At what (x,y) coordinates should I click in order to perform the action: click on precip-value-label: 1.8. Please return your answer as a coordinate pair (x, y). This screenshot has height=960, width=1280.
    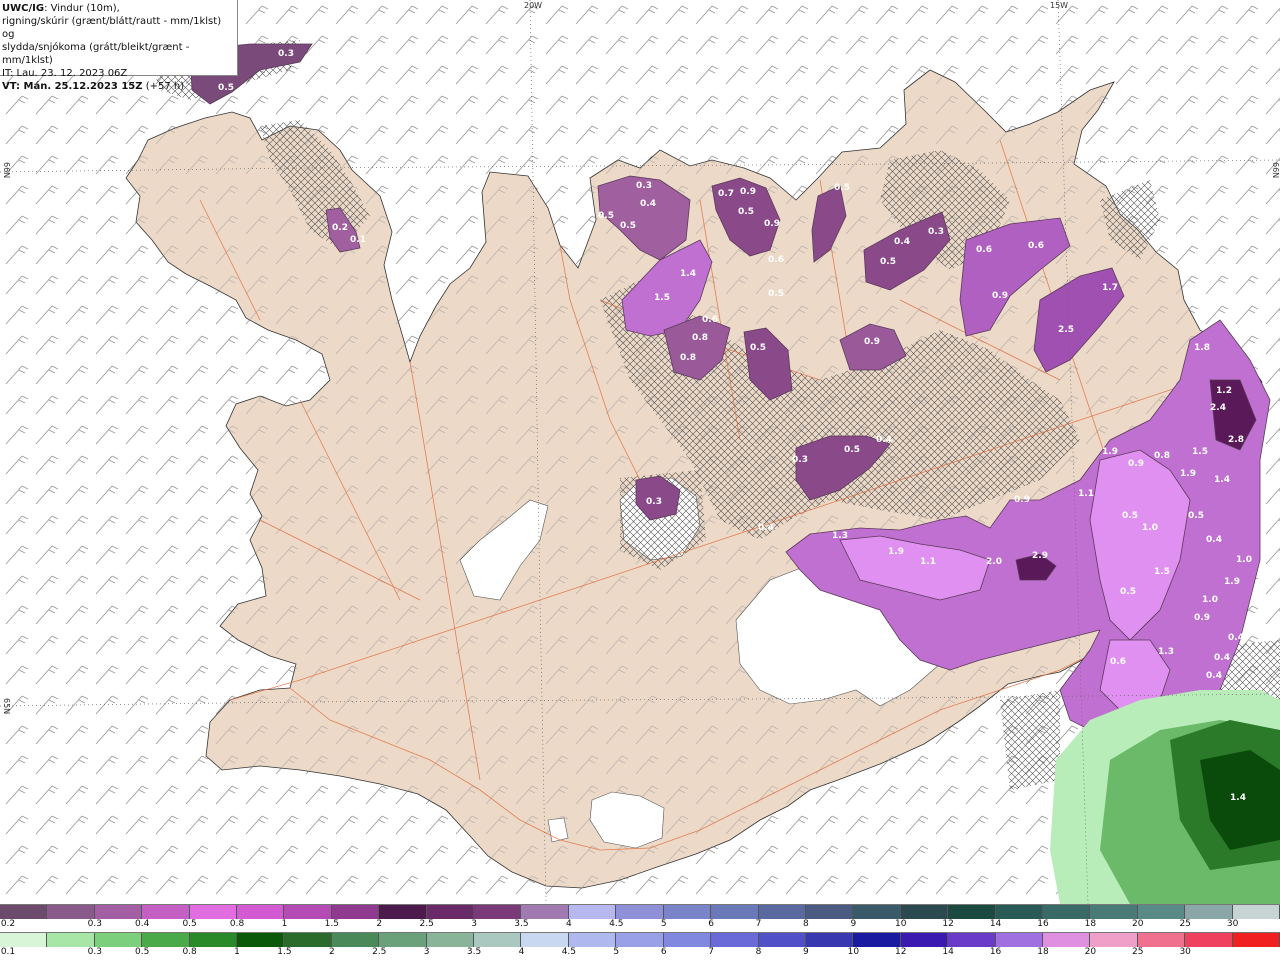
    Looking at the image, I should click on (1202, 348).